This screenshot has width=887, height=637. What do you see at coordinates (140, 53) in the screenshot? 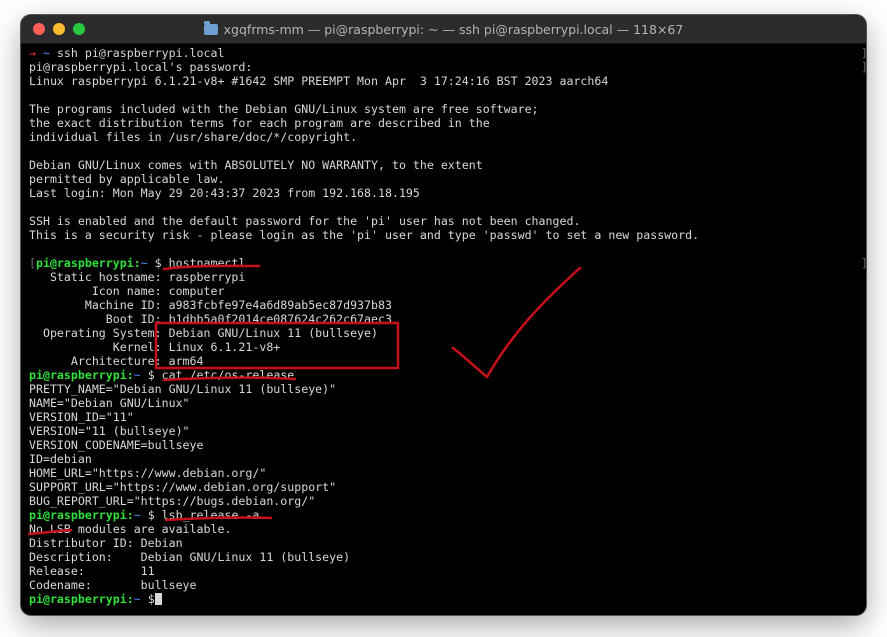
I see `command-text: ssh pi@raspberrypi.local` at bounding box center [140, 53].